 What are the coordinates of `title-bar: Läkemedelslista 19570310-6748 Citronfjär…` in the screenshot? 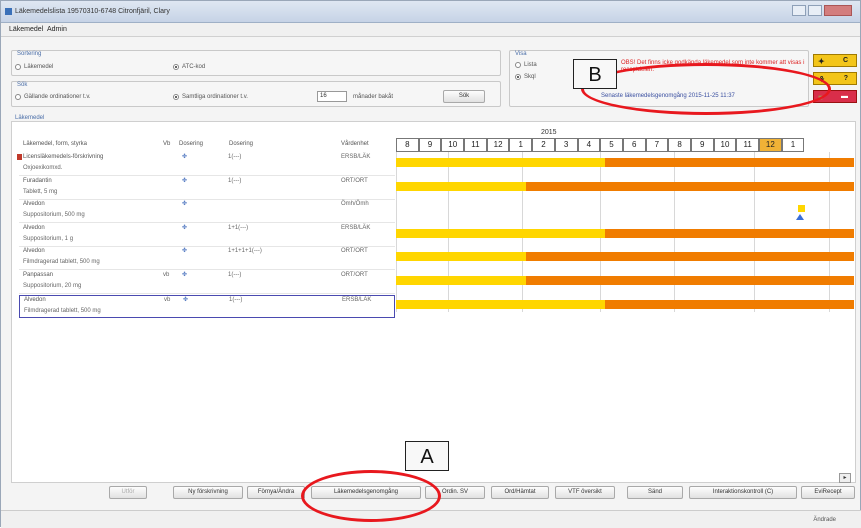 It's located at (430, 12).